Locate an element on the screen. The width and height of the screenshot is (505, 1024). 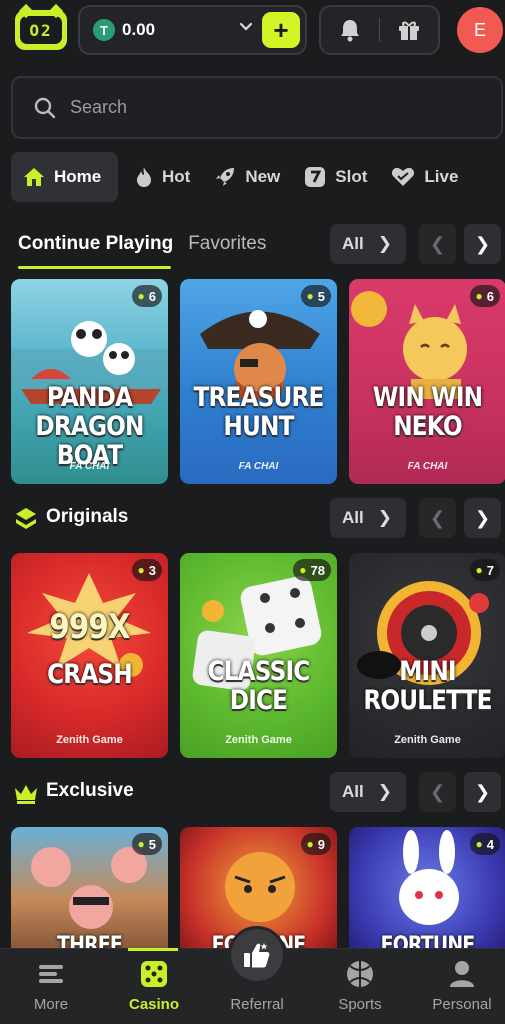
bell-icon is located at coordinates (350, 30).